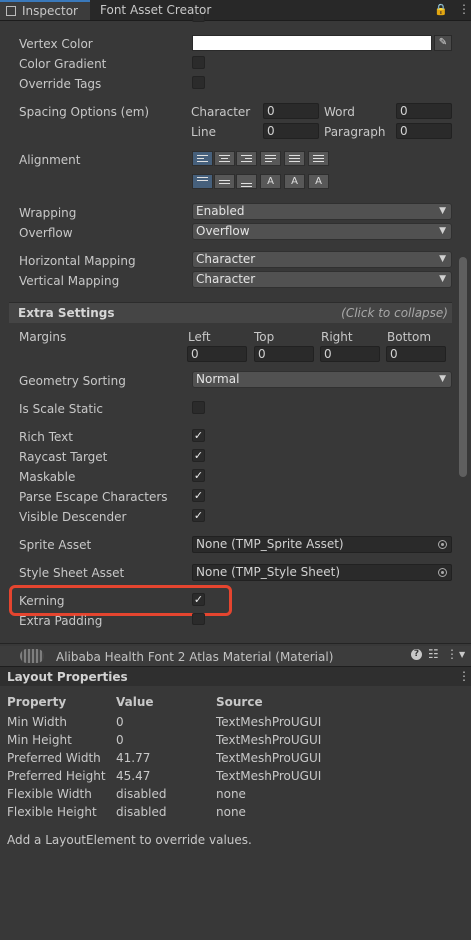 The height and width of the screenshot is (940, 471). What do you see at coordinates (198, 407) in the screenshot?
I see `is-scale-static-checkbox` at bounding box center [198, 407].